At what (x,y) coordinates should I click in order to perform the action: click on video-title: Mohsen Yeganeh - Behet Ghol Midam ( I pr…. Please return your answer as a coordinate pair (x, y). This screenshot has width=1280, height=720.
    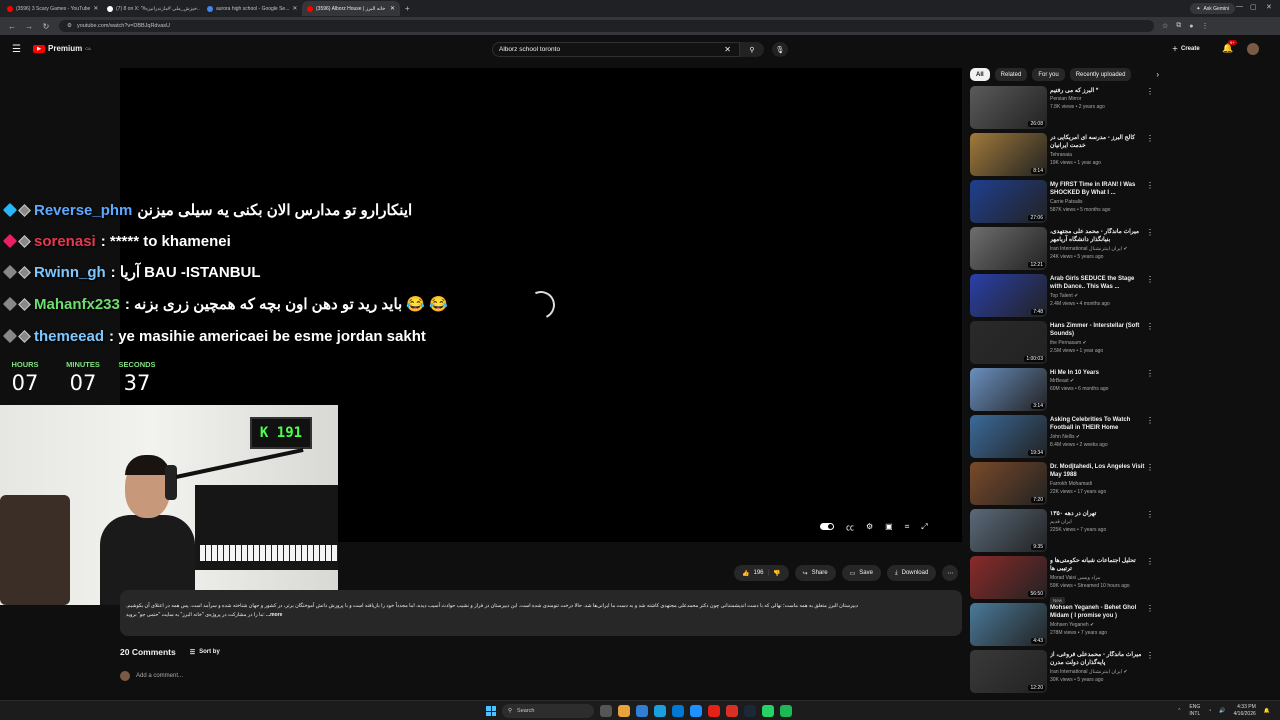
    Looking at the image, I should click on (1098, 612).